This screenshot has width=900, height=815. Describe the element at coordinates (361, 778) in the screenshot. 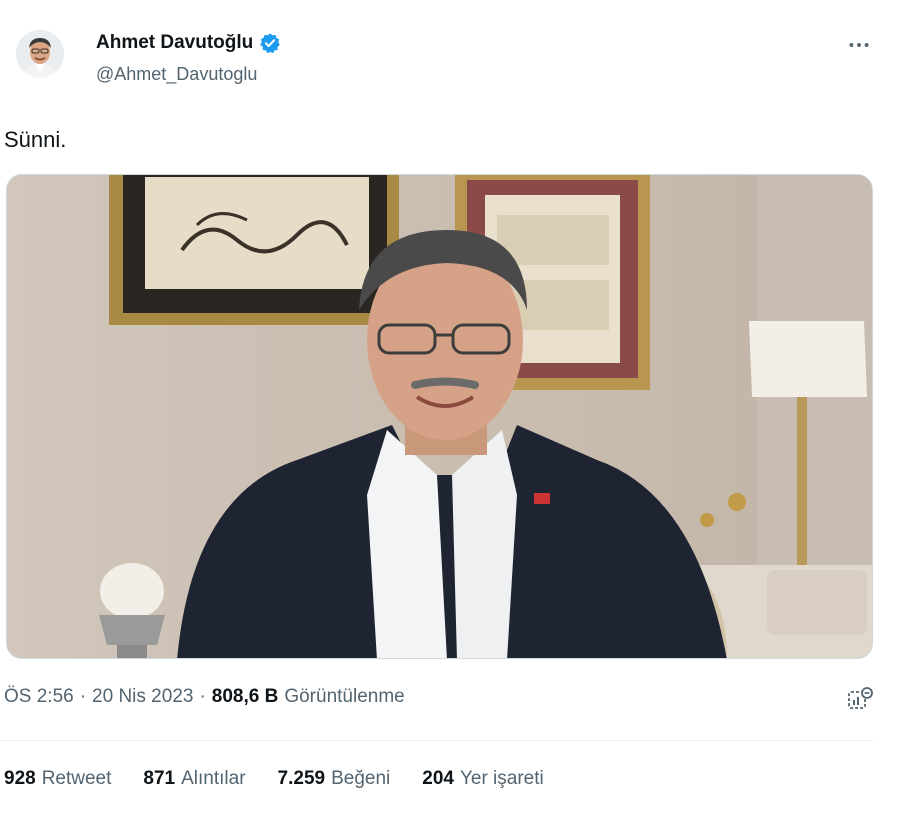

I see `likes-label: Beğeni` at that location.